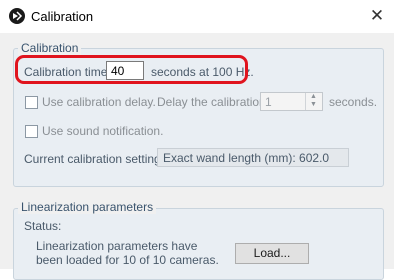  Describe the element at coordinates (313, 97) in the screenshot. I see `spin-up-icon: ▲` at that location.